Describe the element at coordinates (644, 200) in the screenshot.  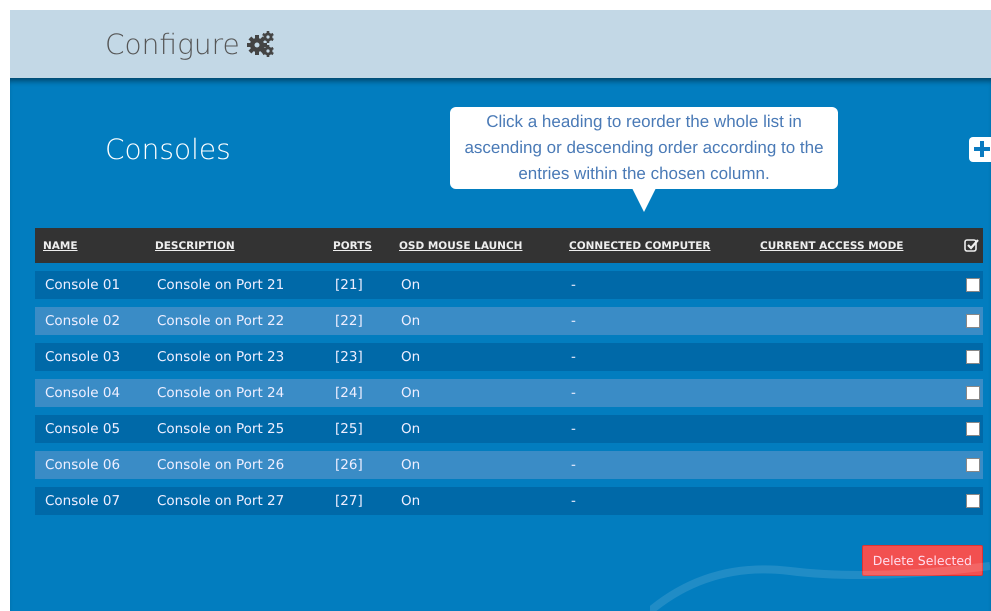
I see `callout-pointer` at that location.